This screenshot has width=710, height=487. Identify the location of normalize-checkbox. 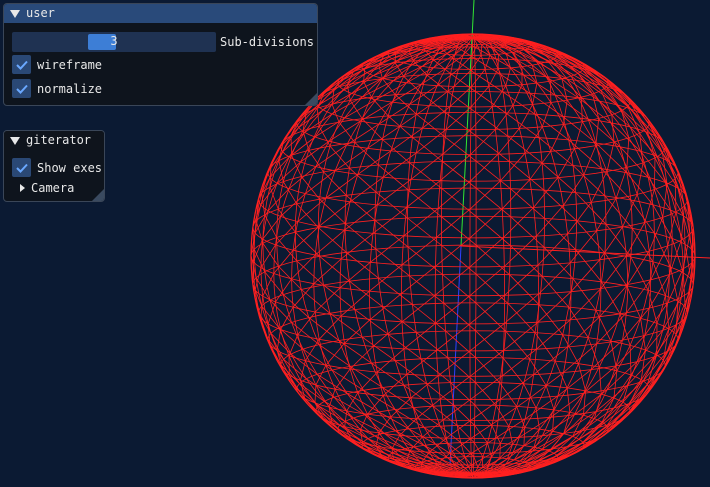
(21, 88).